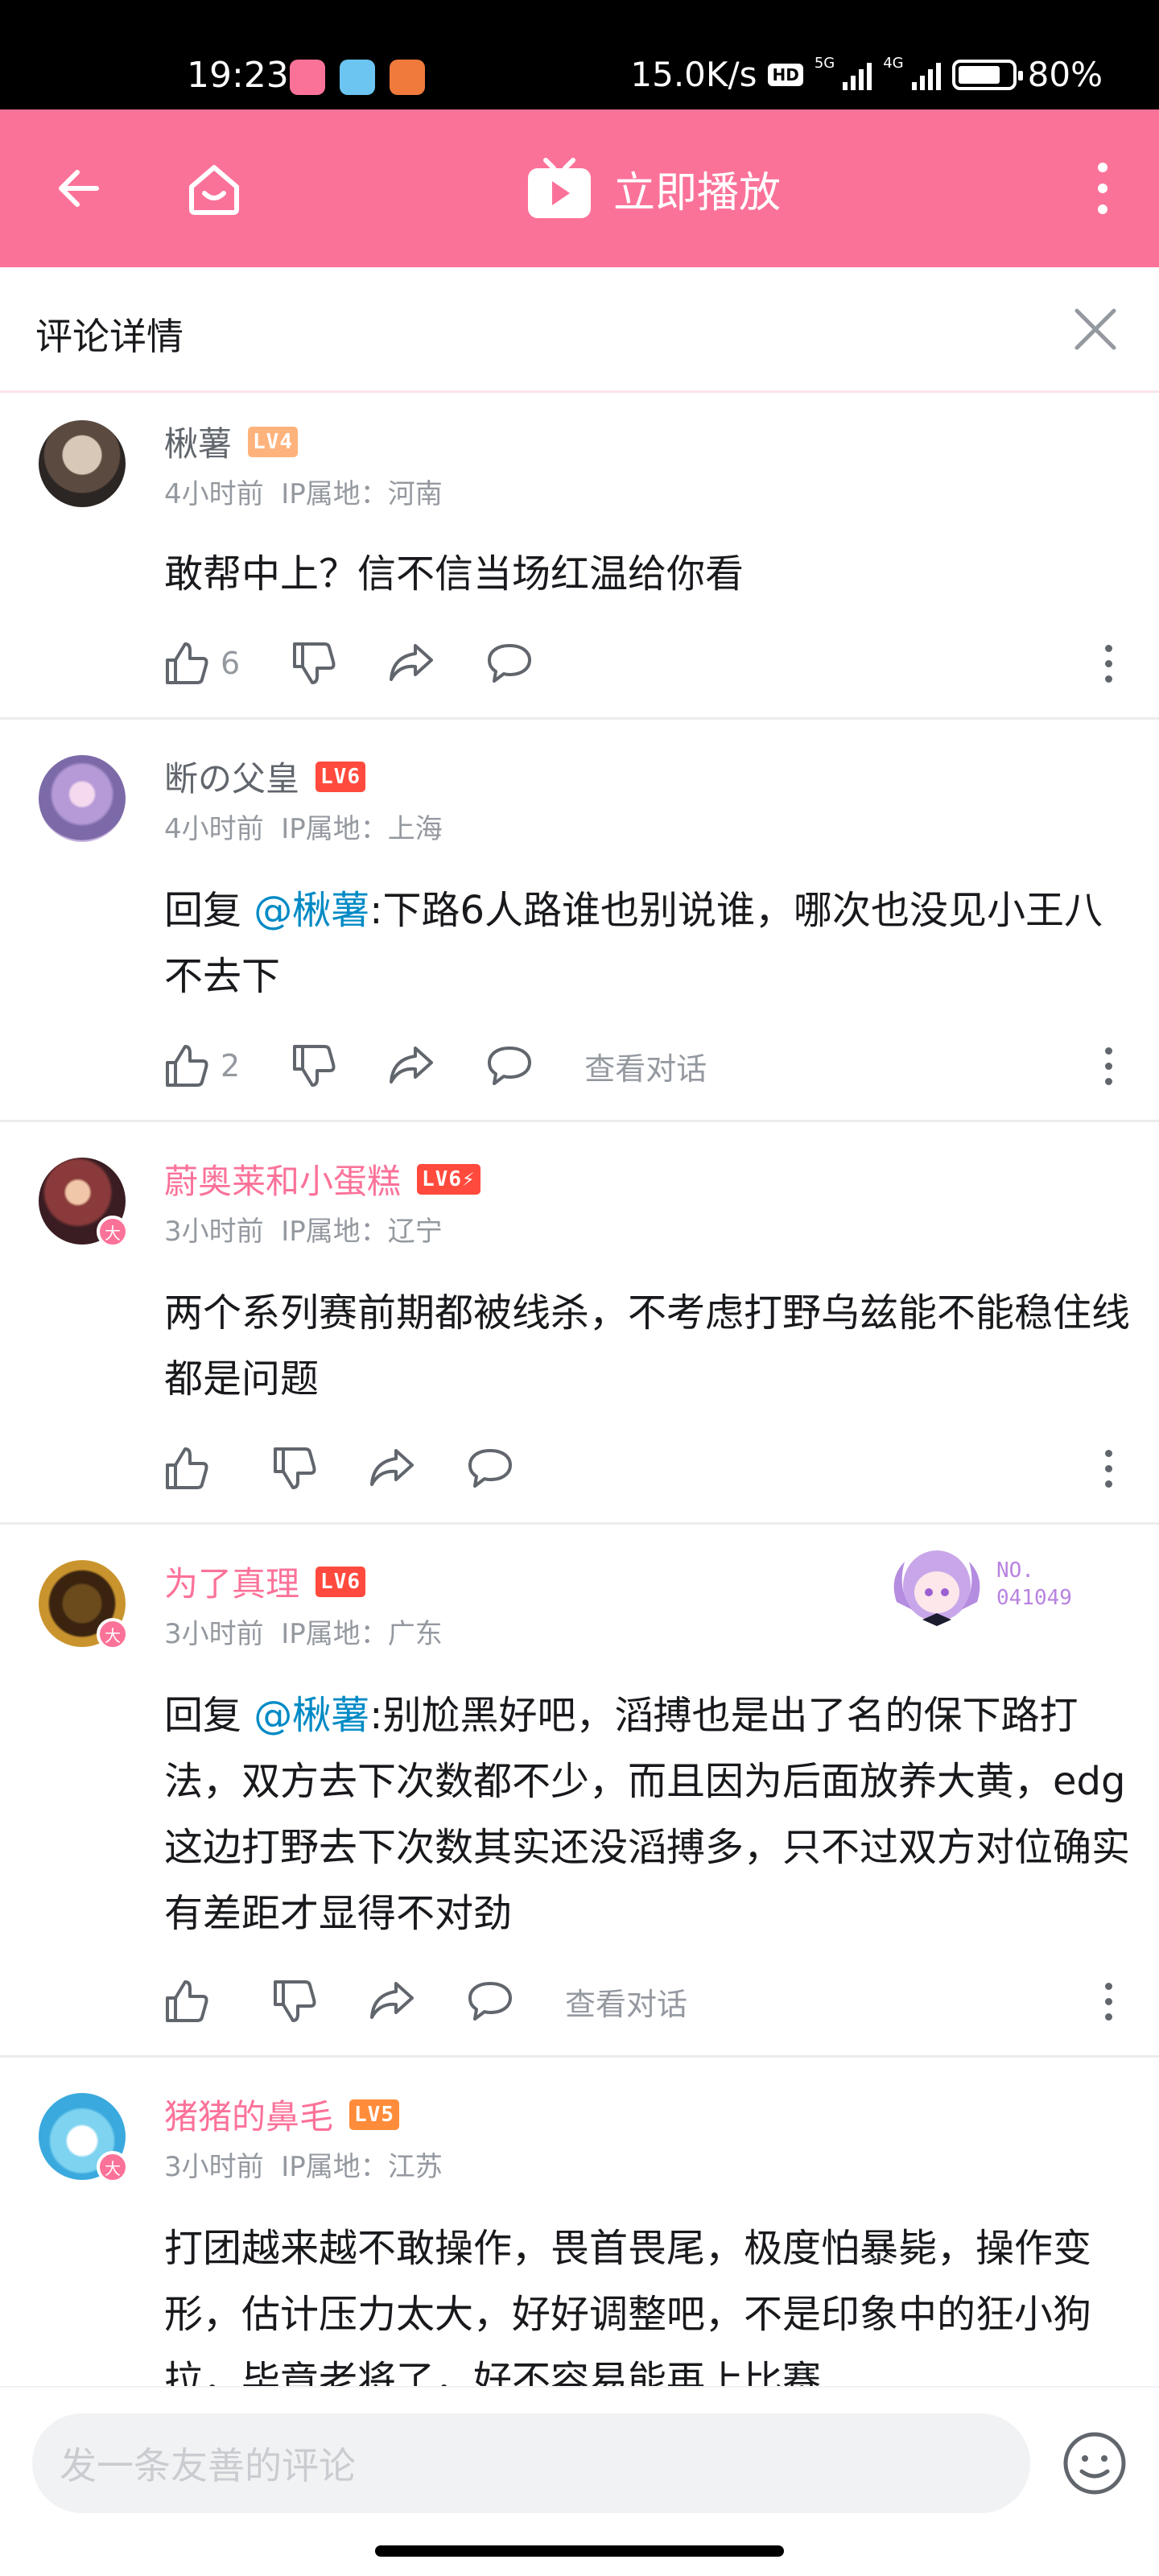  Describe the element at coordinates (231, 663) in the screenshot. I see `like-count: 6` at that location.